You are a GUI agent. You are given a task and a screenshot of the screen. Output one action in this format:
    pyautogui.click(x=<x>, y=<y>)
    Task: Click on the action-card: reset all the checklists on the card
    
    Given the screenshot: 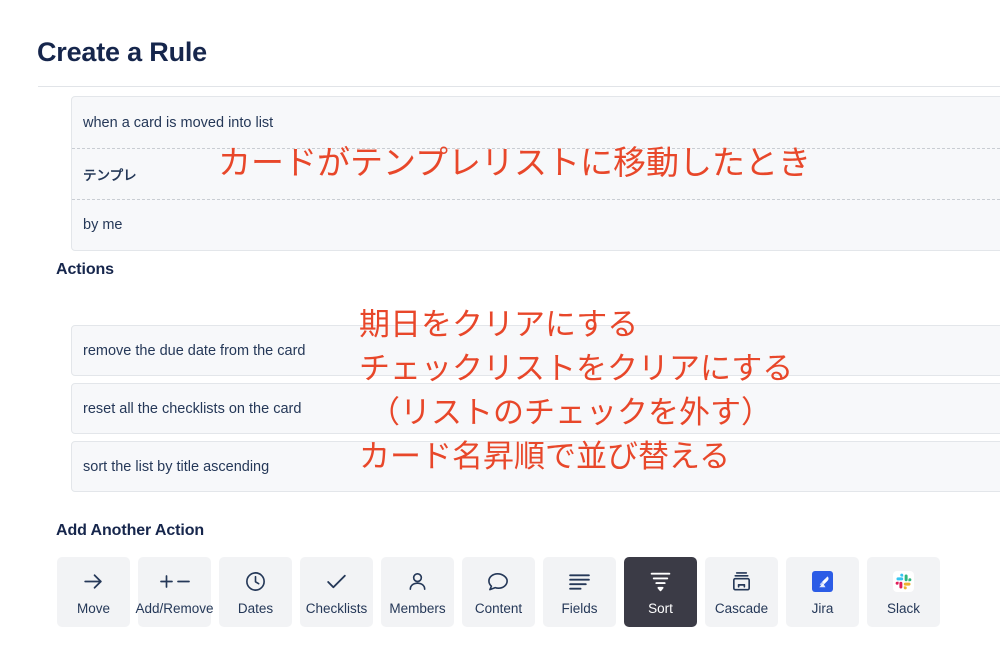 What is the action you would take?
    pyautogui.click(x=535, y=408)
    